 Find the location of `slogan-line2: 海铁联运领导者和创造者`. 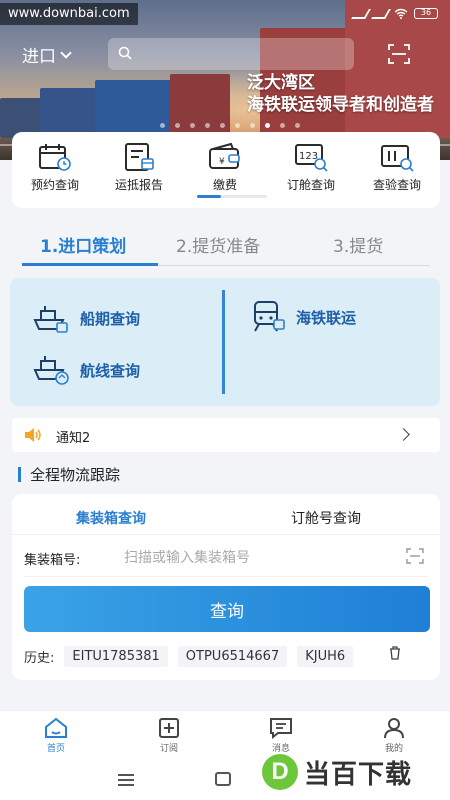

slogan-line2: 海铁联运领导者和创造者 is located at coordinates (340, 105).